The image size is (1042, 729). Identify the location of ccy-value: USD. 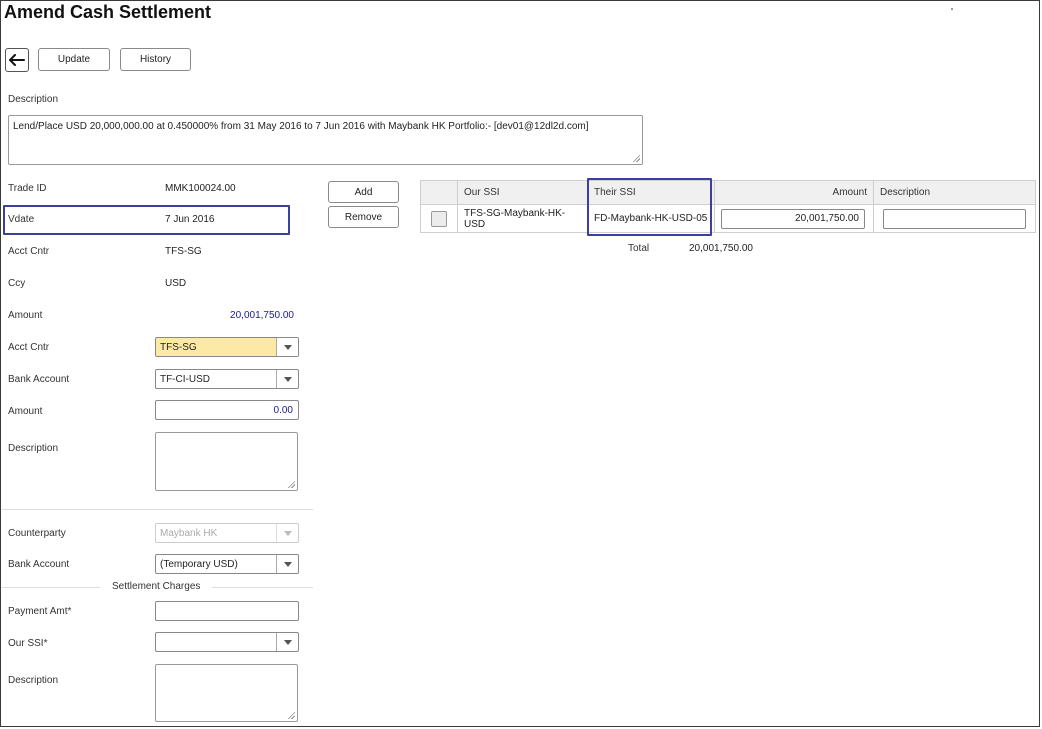
(176, 283).